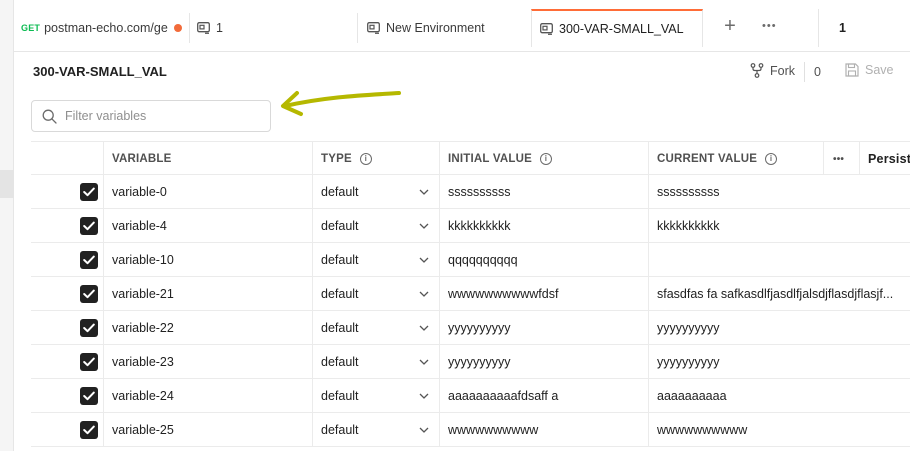 The width and height of the screenshot is (910, 451). What do you see at coordinates (864, 28) in the screenshot?
I see `environment-selector: 1` at bounding box center [864, 28].